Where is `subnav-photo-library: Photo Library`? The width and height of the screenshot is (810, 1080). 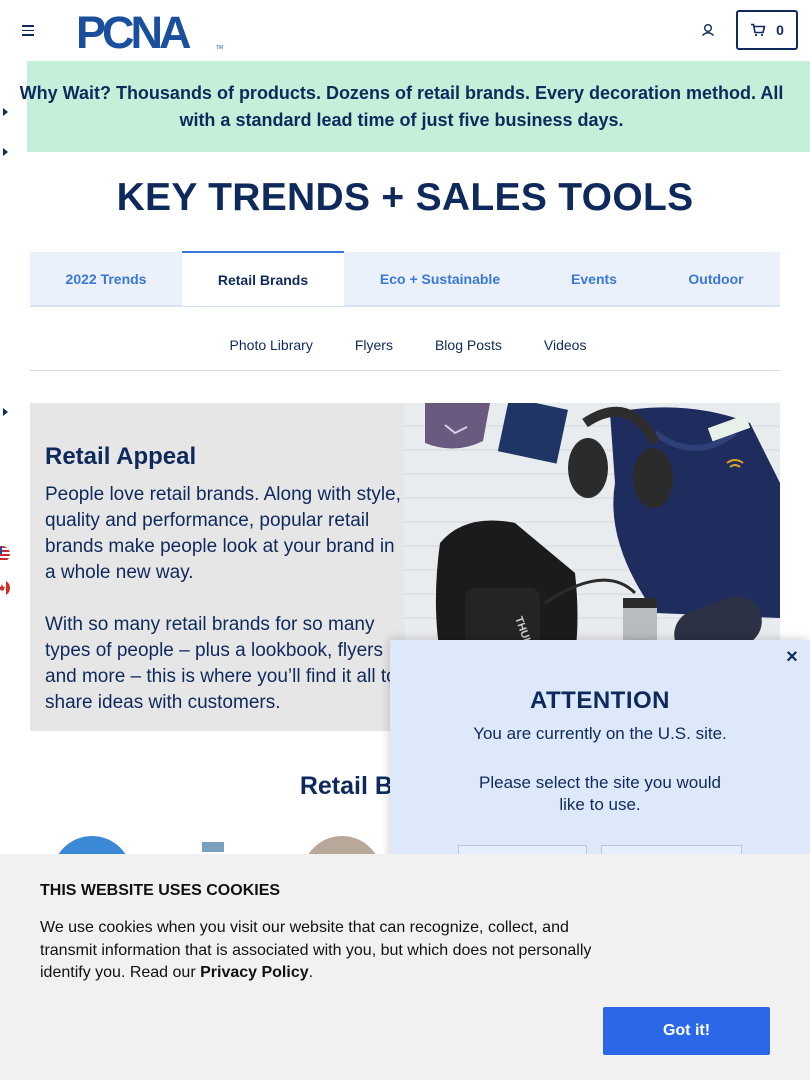 subnav-photo-library: Photo Library is located at coordinates (271, 347).